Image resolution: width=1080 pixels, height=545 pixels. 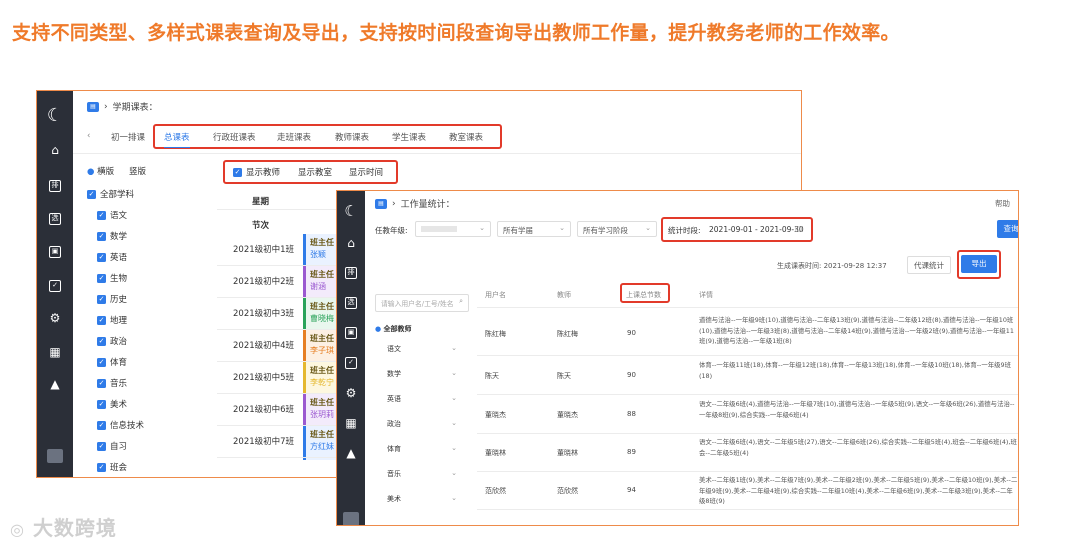 I want to click on breadcrumb: ▤ › 学期课表：, so click(x=122, y=106).